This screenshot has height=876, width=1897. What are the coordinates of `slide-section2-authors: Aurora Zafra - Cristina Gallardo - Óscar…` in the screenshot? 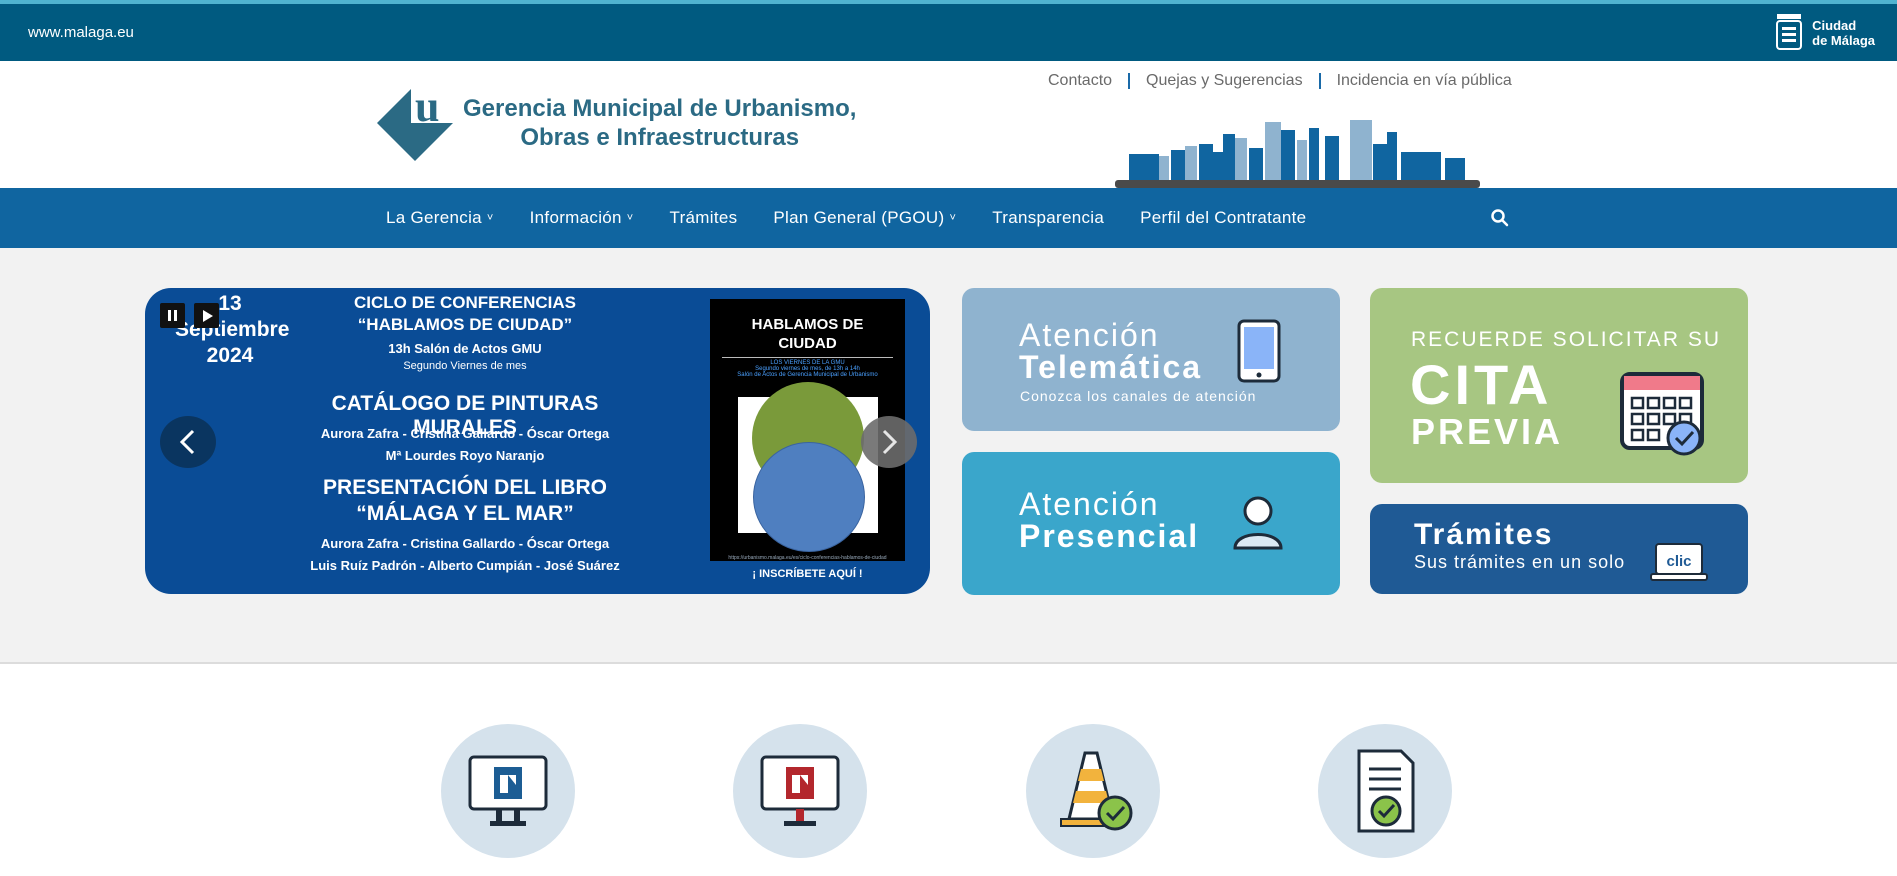 It's located at (465, 543).